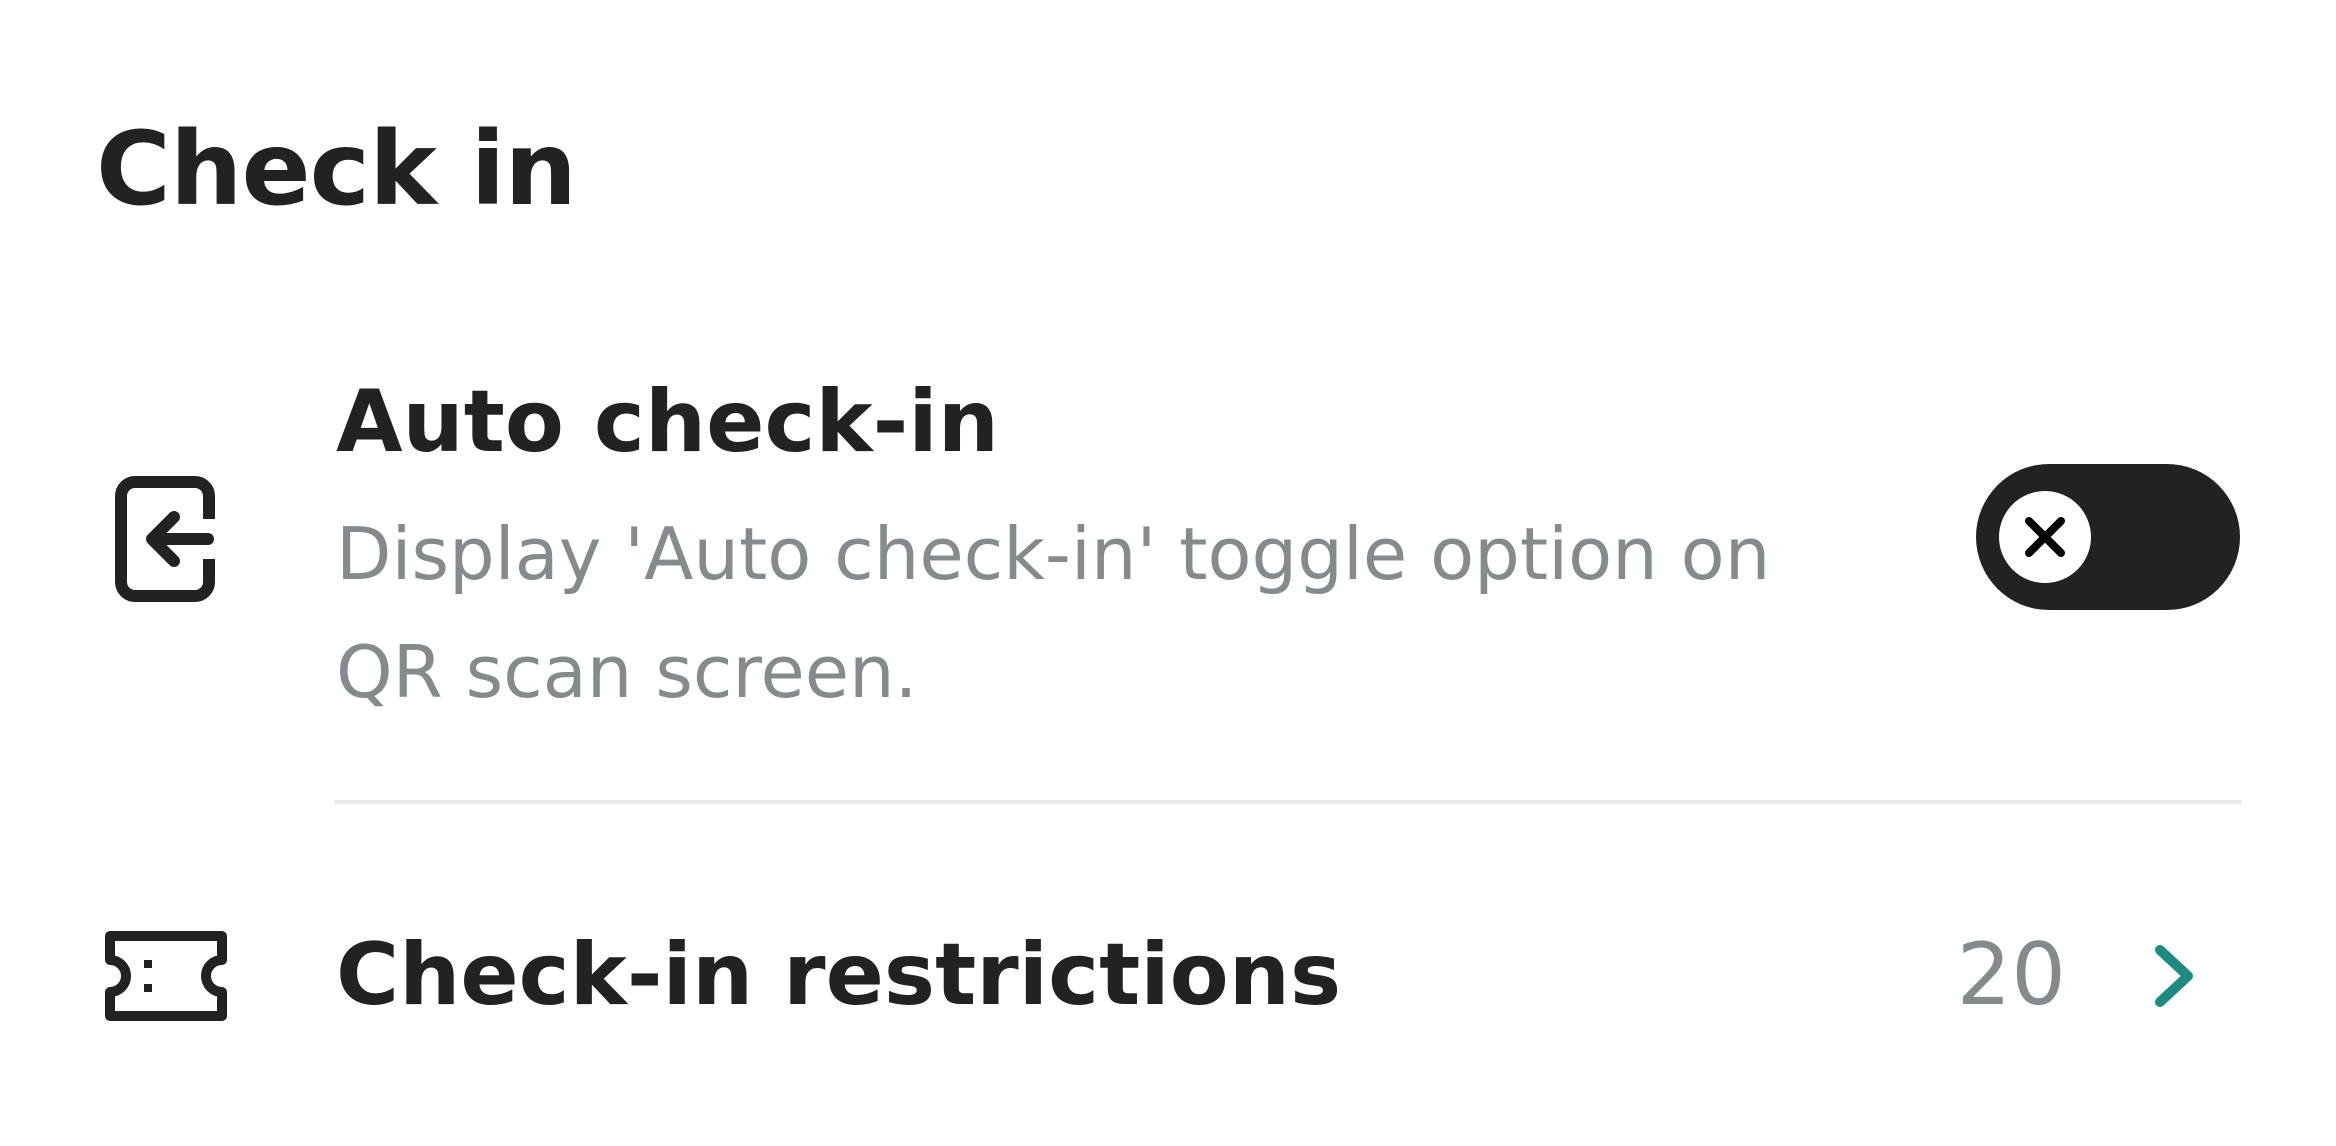 The image size is (2336, 1146). What do you see at coordinates (839, 975) in the screenshot?
I see `check-in-restrictions-label: Check-in restrictions` at bounding box center [839, 975].